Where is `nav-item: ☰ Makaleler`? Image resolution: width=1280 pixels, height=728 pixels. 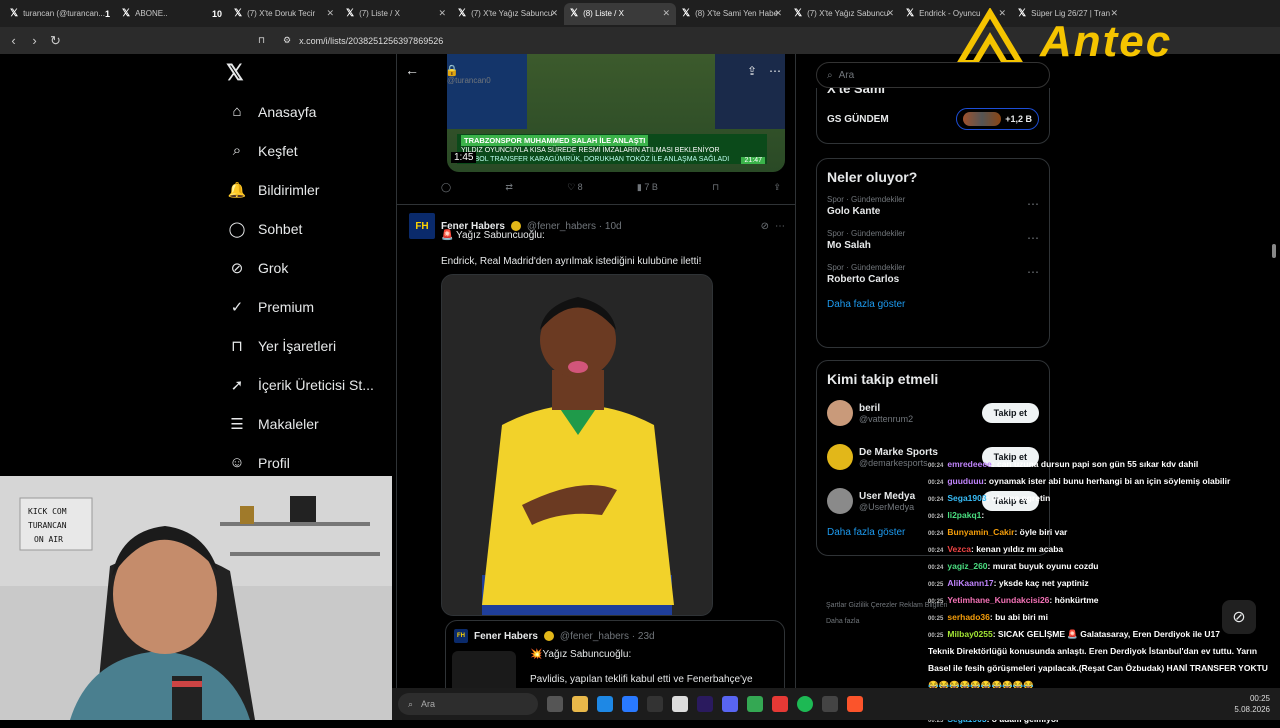 nav-item: ☰ Makaleler is located at coordinates (305, 423).